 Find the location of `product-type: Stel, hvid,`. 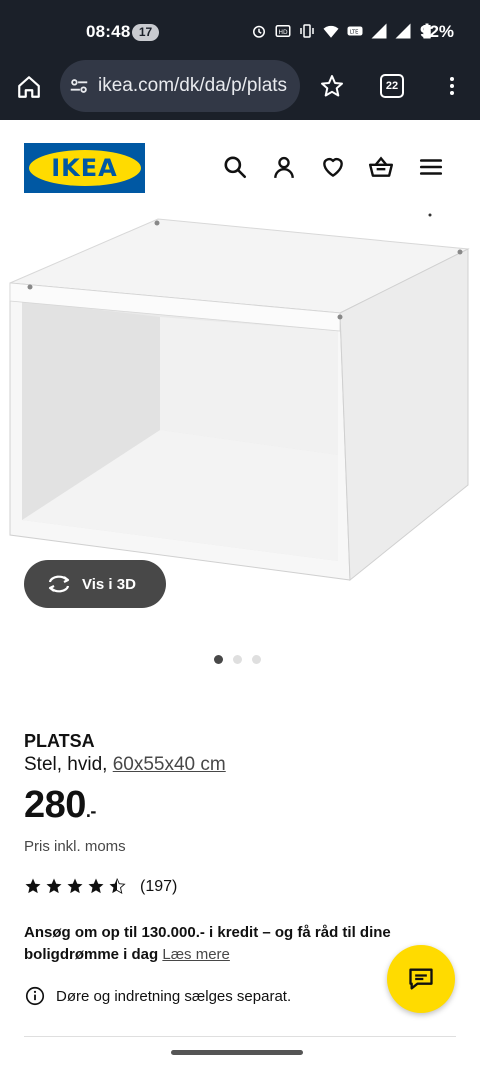

product-type: Stel, hvid, is located at coordinates (66, 764).